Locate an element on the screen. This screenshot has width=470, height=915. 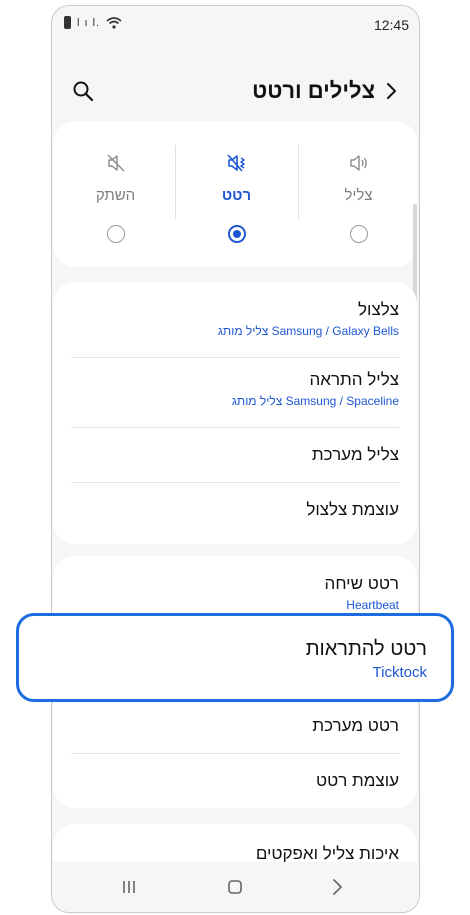
back-chevron-icon is located at coordinates (391, 91).